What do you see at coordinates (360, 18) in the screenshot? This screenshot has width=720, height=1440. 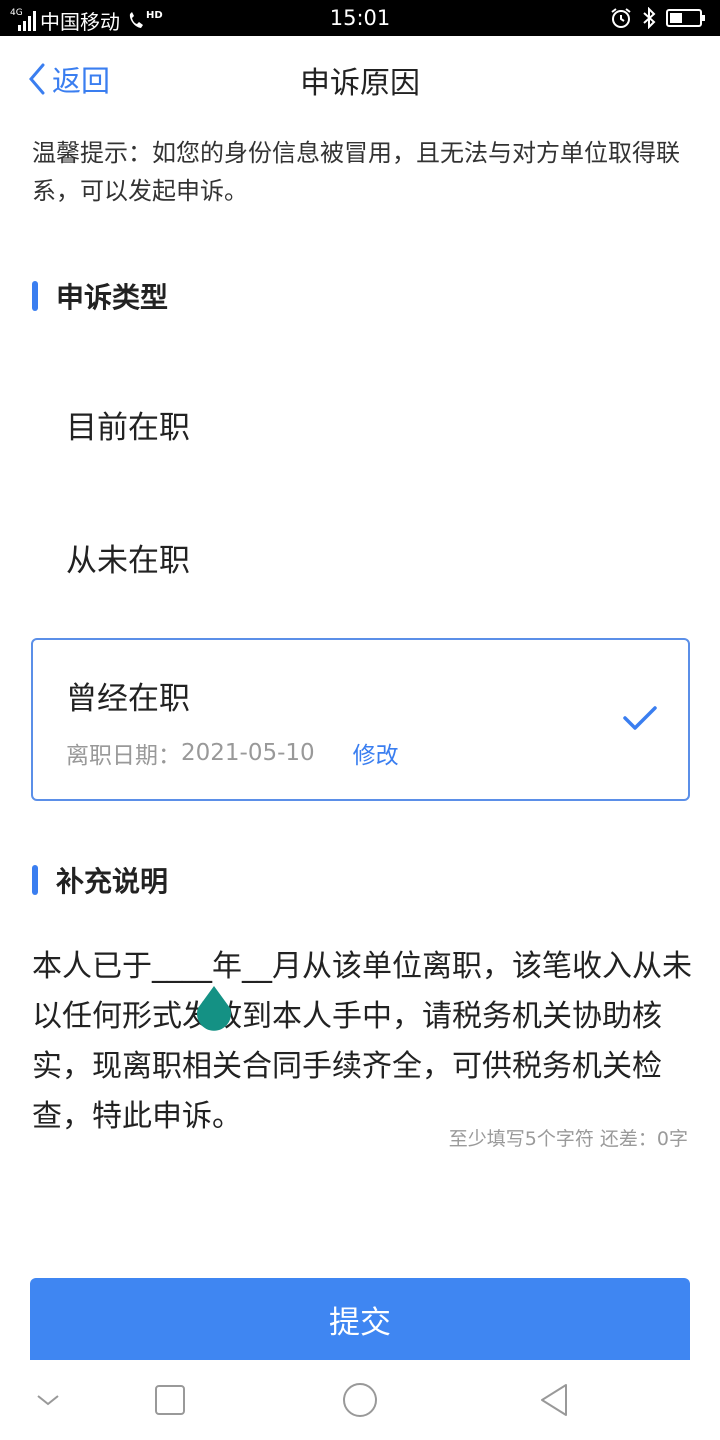 I see `status-bar: 4G 中国移动 HD 15:01` at bounding box center [360, 18].